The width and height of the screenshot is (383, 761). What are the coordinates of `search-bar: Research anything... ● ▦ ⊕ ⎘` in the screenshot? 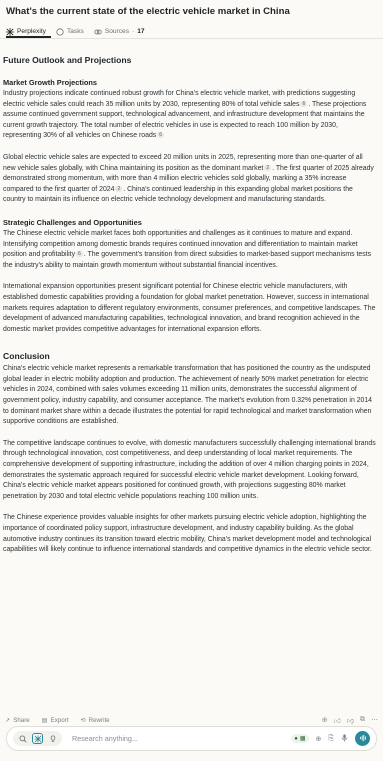 It's located at (191, 738).